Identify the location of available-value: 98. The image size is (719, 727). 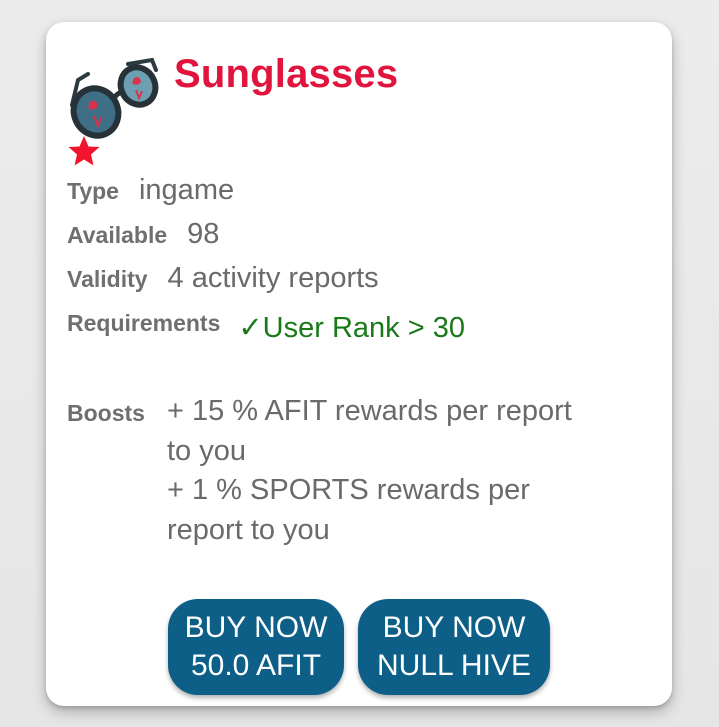
(203, 234).